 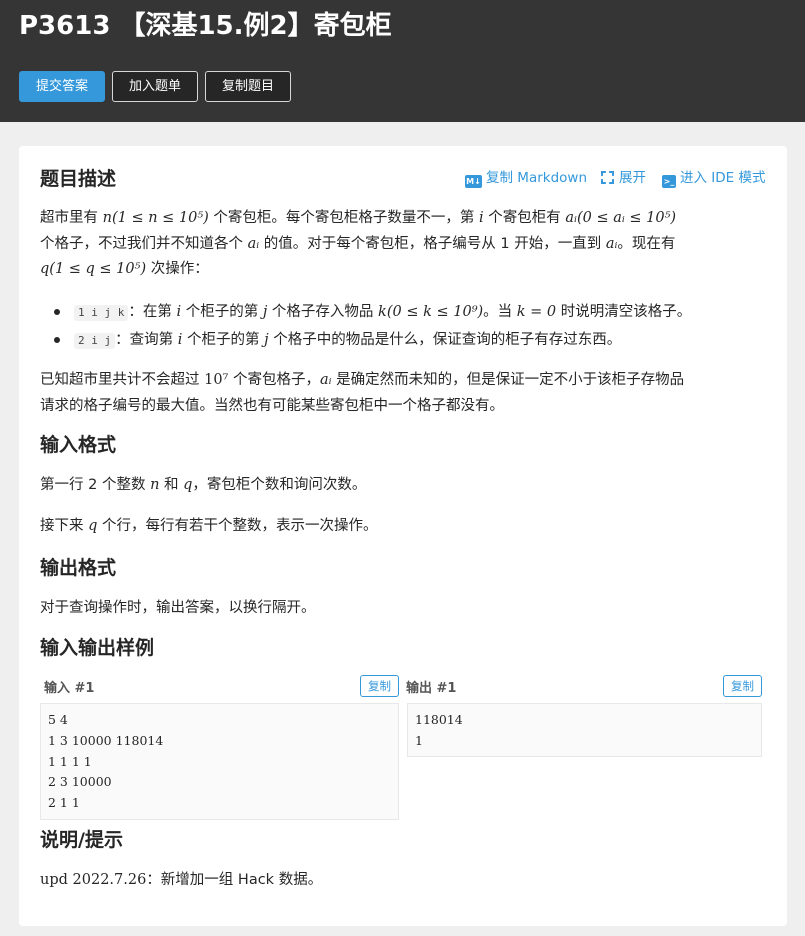 What do you see at coordinates (155, 218) in the screenshot?
I see `math-n-range: n(1 ≤ n ≤ 10⁵)` at bounding box center [155, 218].